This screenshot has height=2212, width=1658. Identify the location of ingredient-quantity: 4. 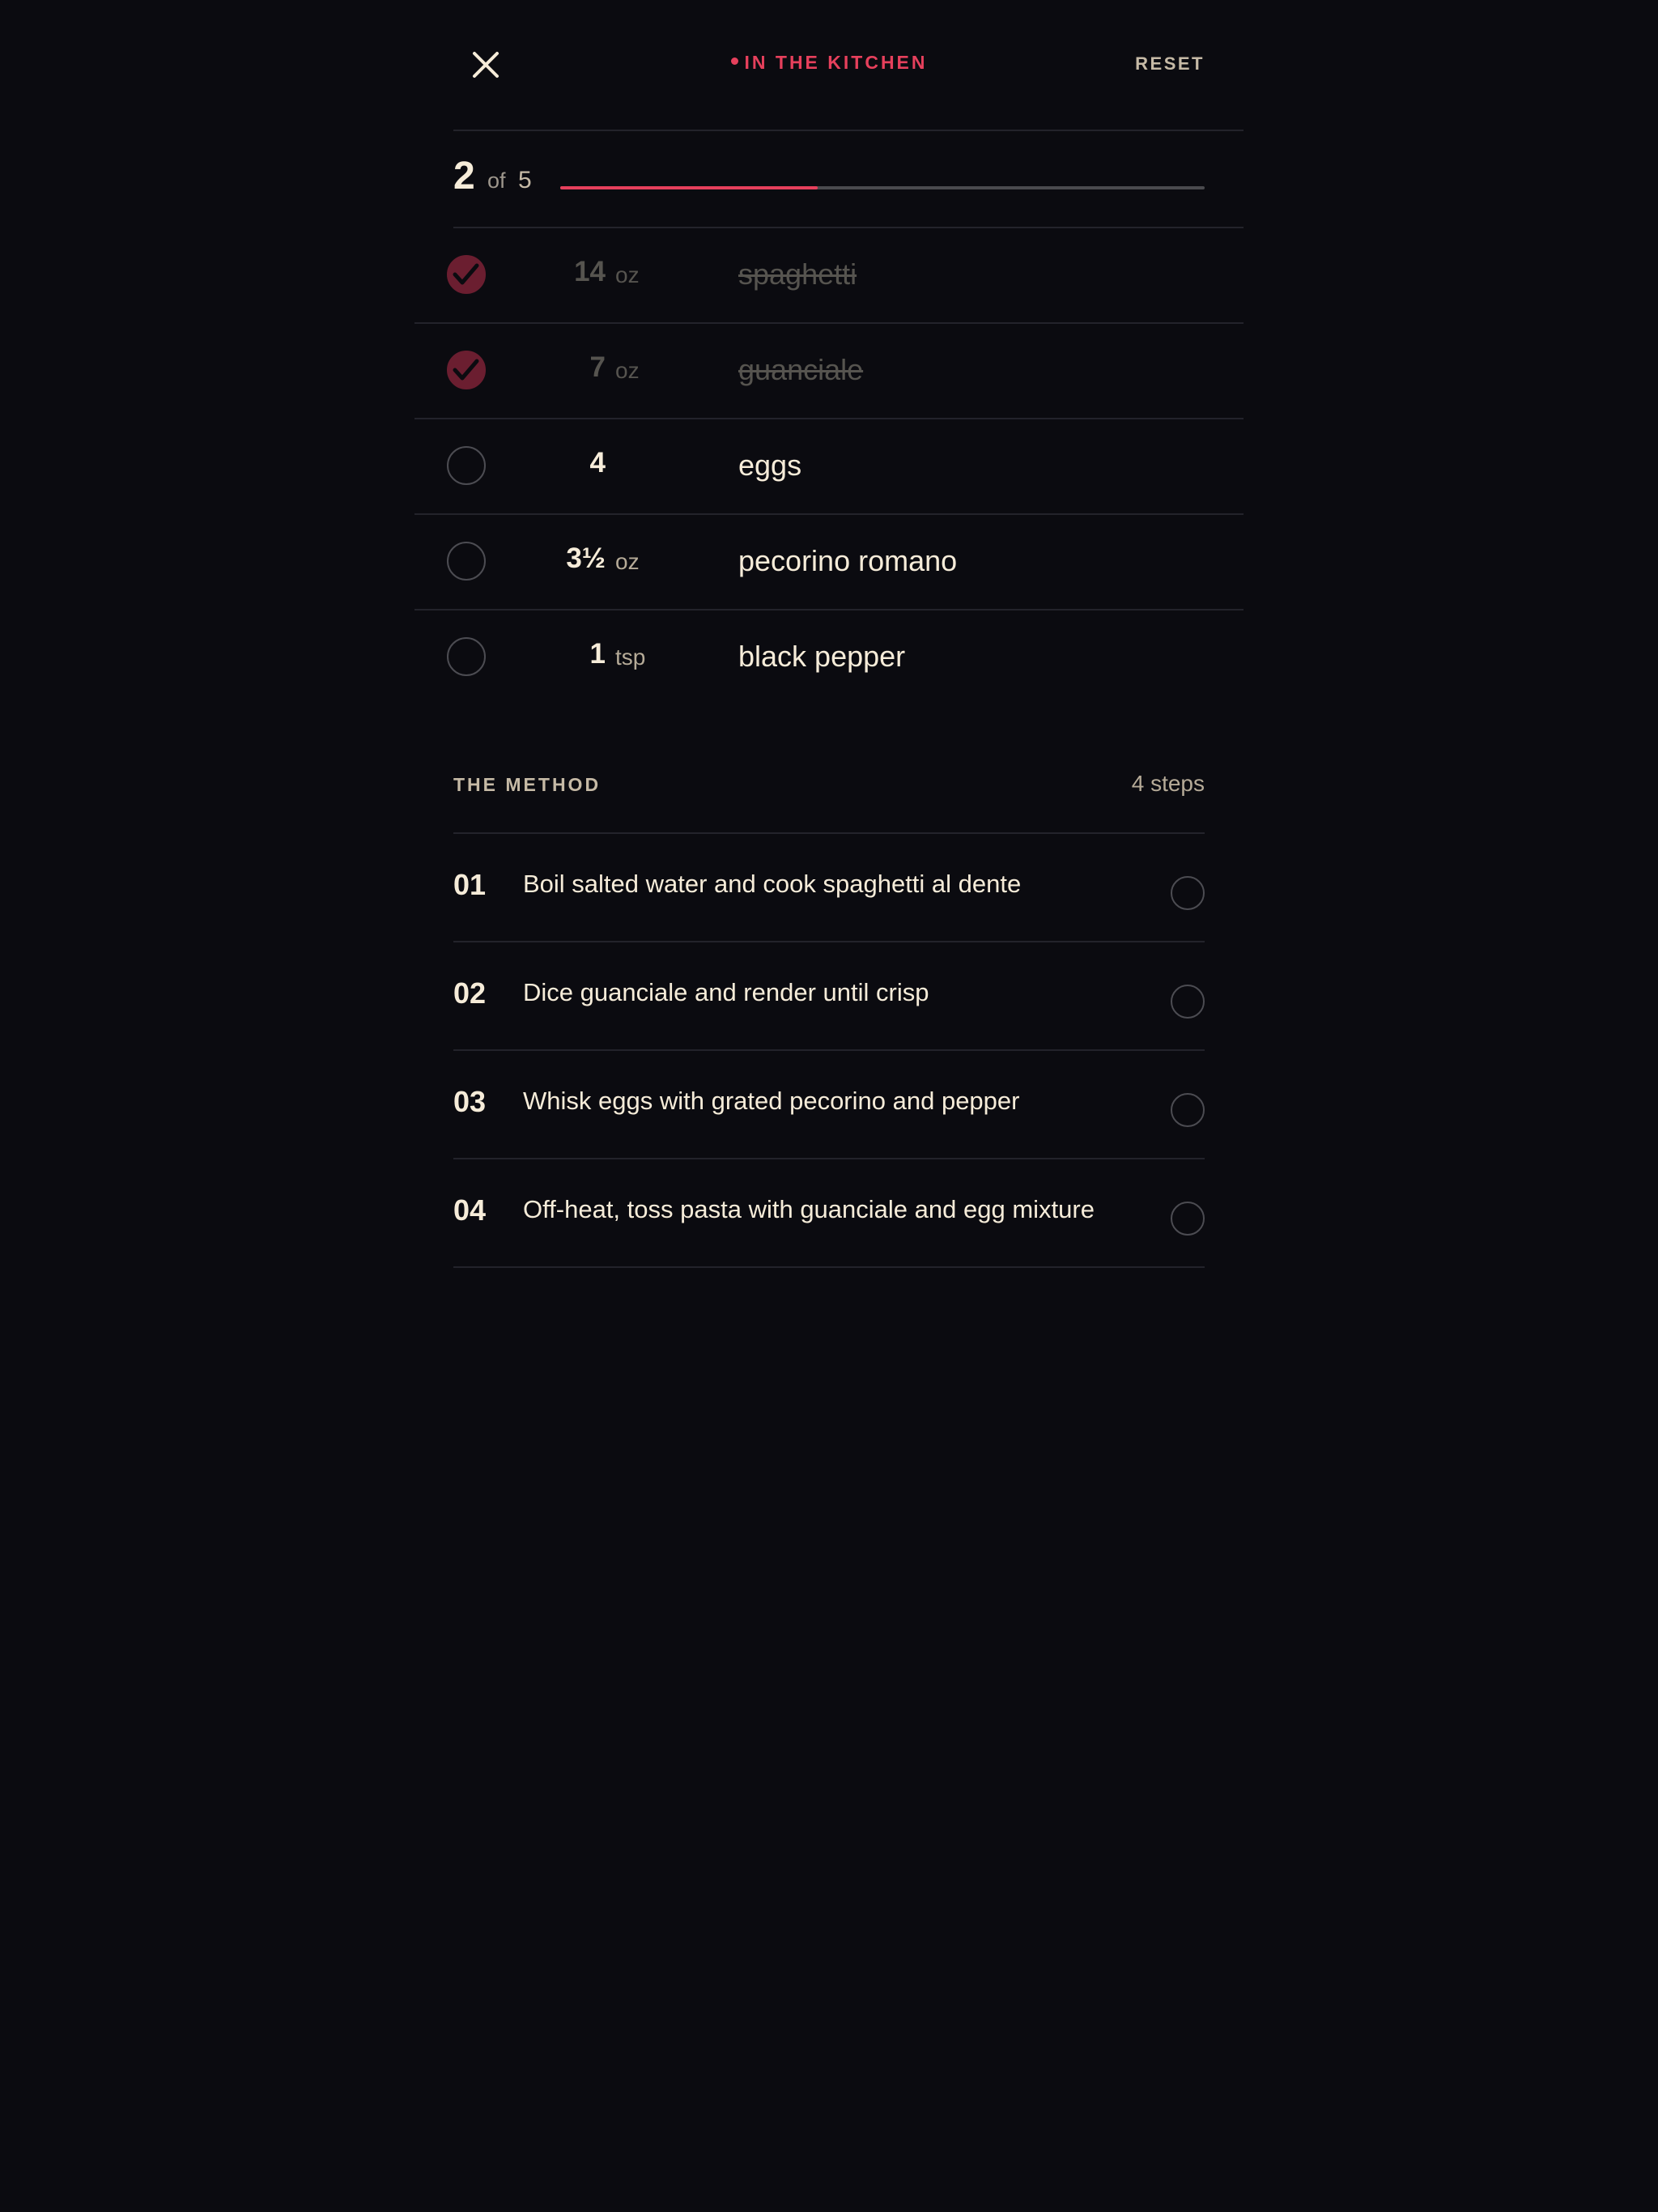
(597, 463).